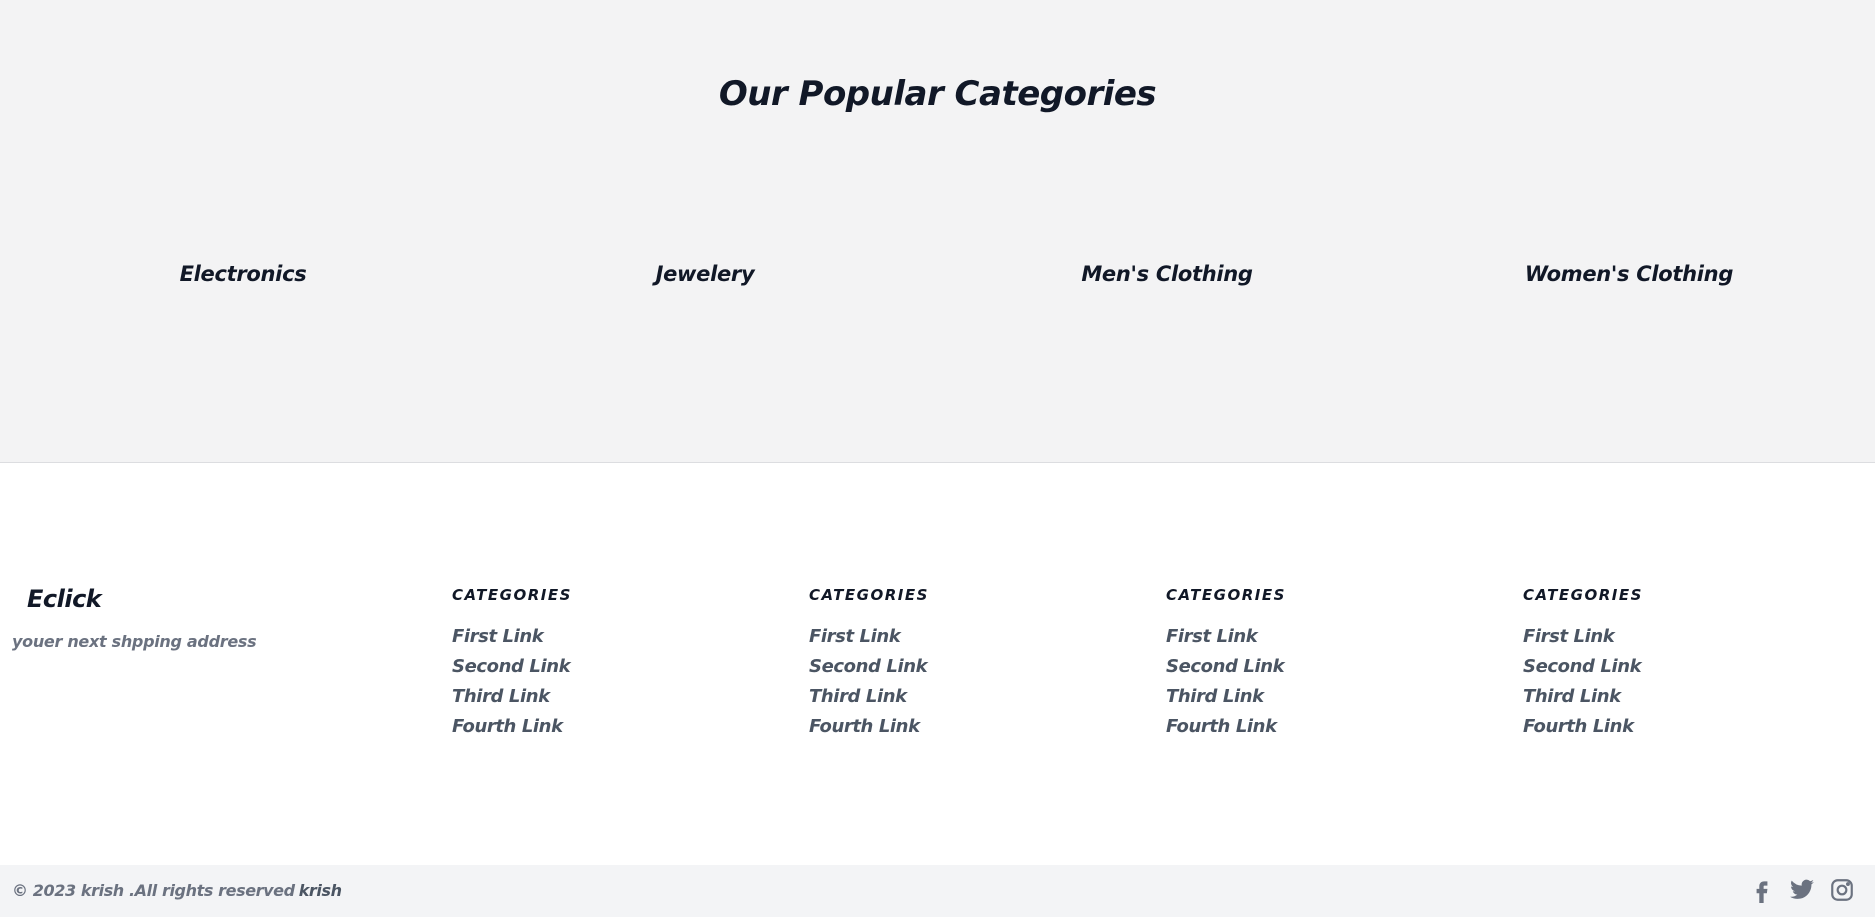  What do you see at coordinates (937, 891) in the screenshot?
I see `footer-bottom-bar: © 2023 krish .All rights reserved krish` at bounding box center [937, 891].